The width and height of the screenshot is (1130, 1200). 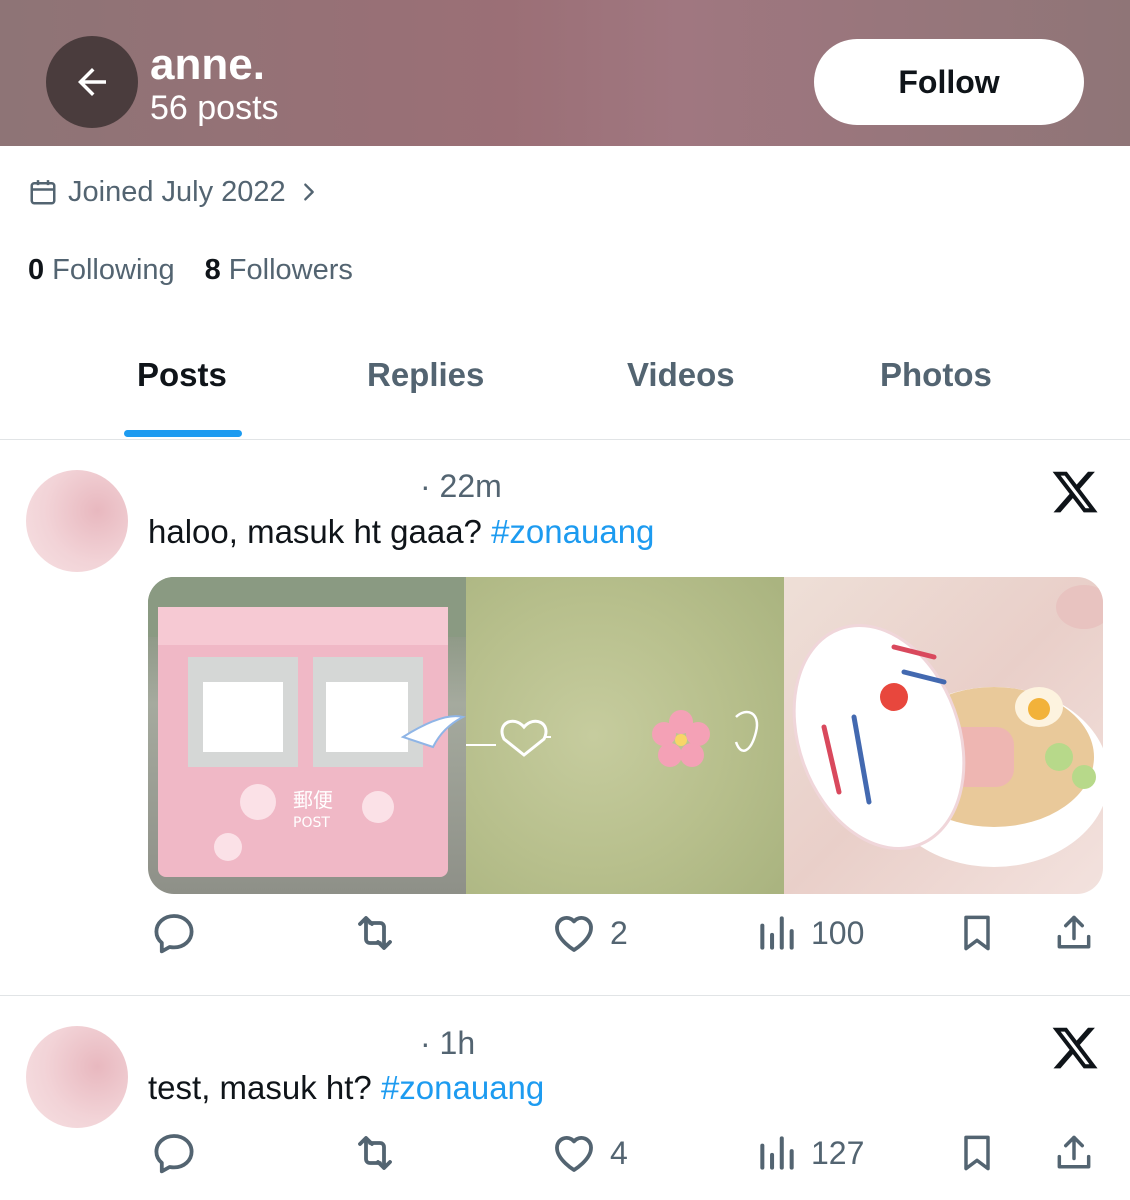 What do you see at coordinates (565, 385) in the screenshot?
I see `profile-tabs: Posts Replies Videos Photos` at bounding box center [565, 385].